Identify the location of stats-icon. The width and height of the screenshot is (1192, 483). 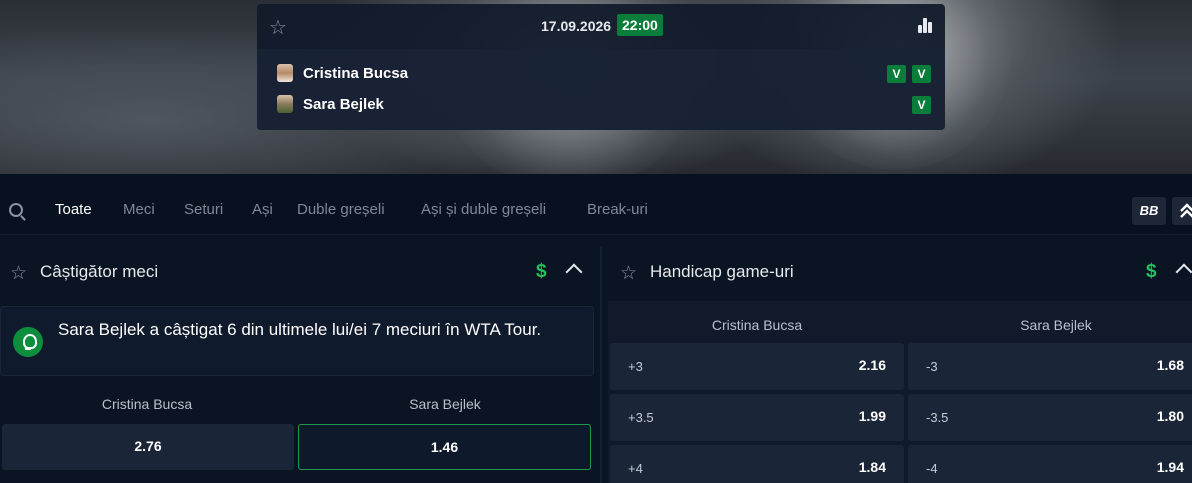
(925, 25).